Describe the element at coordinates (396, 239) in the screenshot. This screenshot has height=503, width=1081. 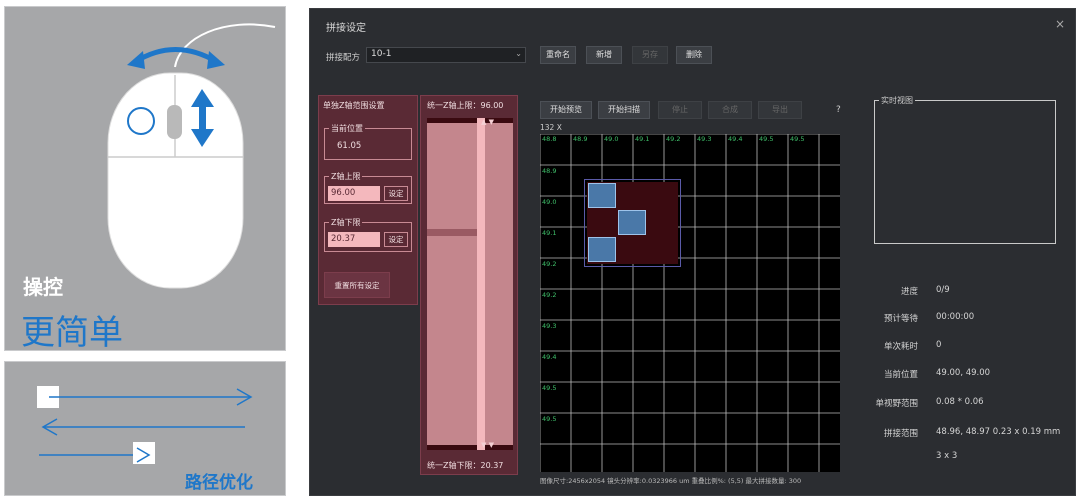
I see `z-lower-set-button: 设定` at that location.